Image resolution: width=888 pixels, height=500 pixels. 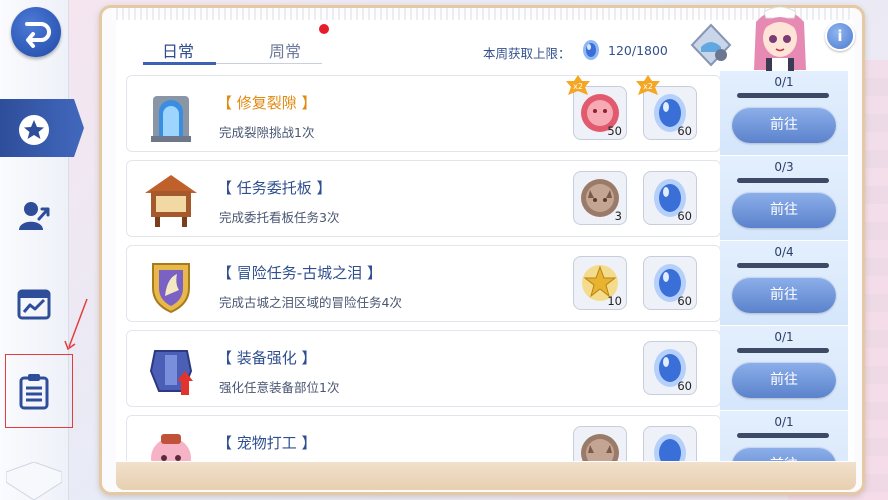 What do you see at coordinates (279, 217) in the screenshot?
I see `task-description: 完成委托看板任务3次` at bounding box center [279, 217].